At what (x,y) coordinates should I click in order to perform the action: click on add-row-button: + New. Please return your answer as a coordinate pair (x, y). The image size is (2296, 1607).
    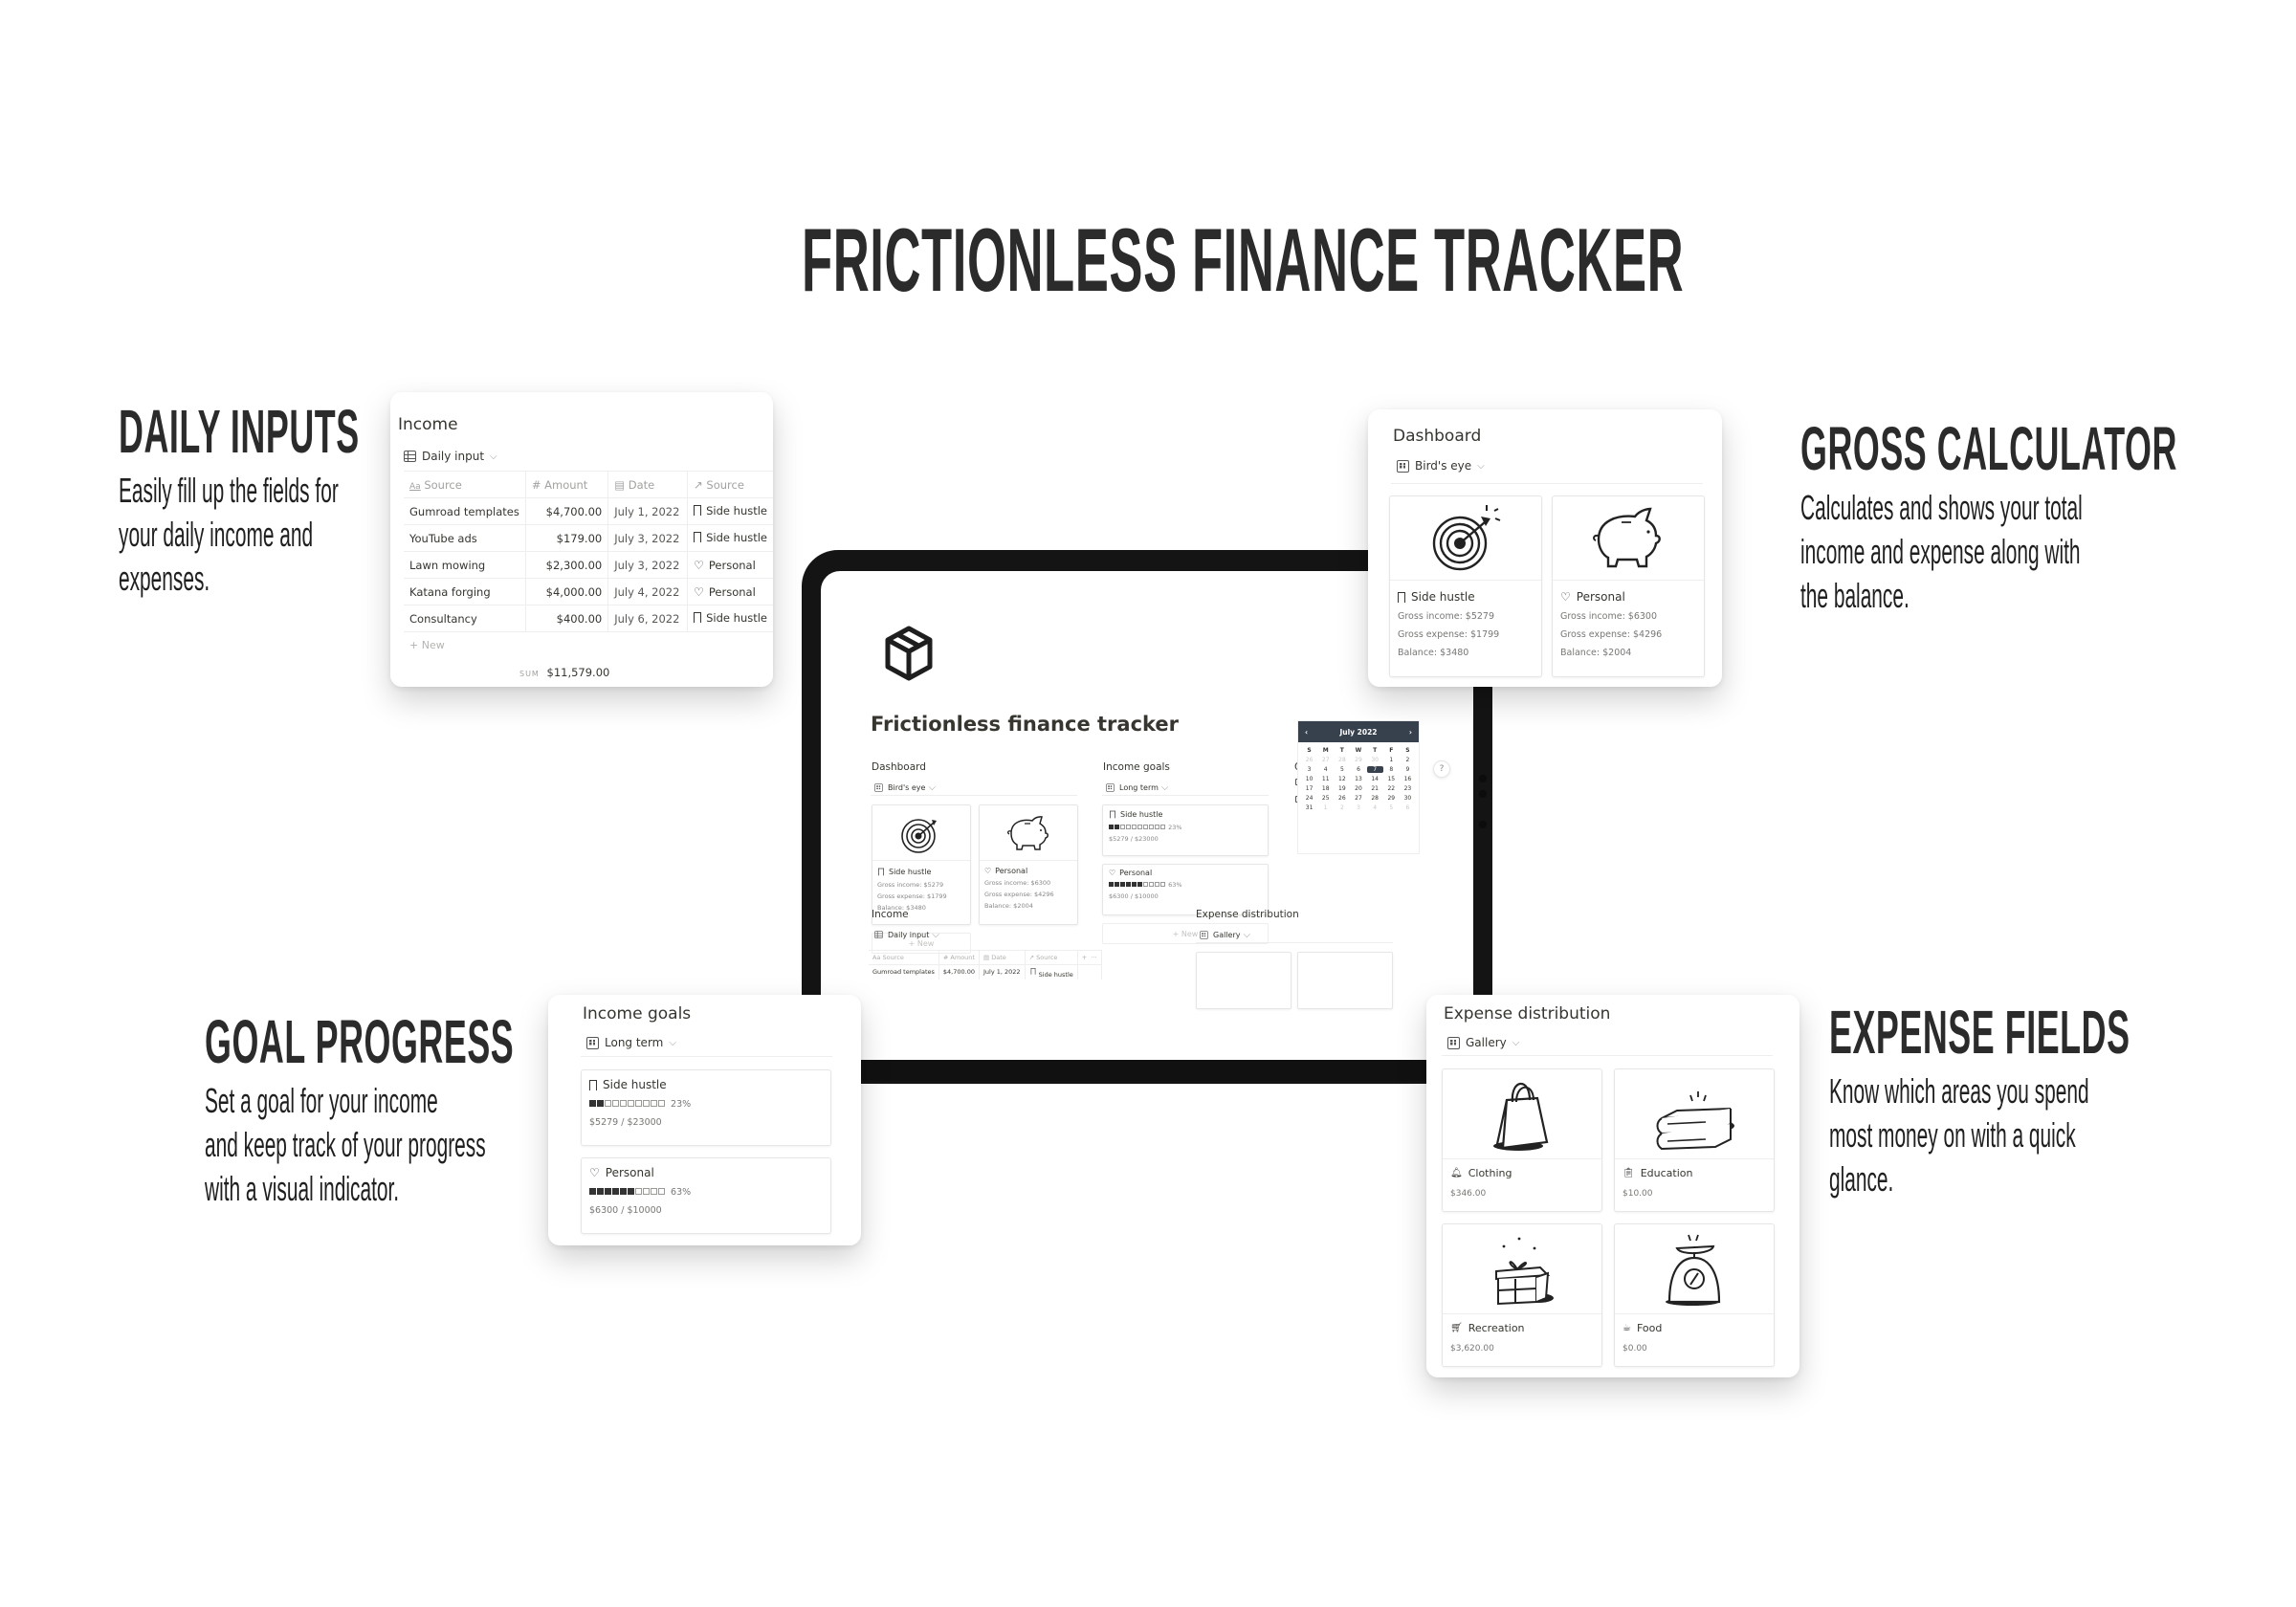
    Looking at the image, I should click on (427, 645).